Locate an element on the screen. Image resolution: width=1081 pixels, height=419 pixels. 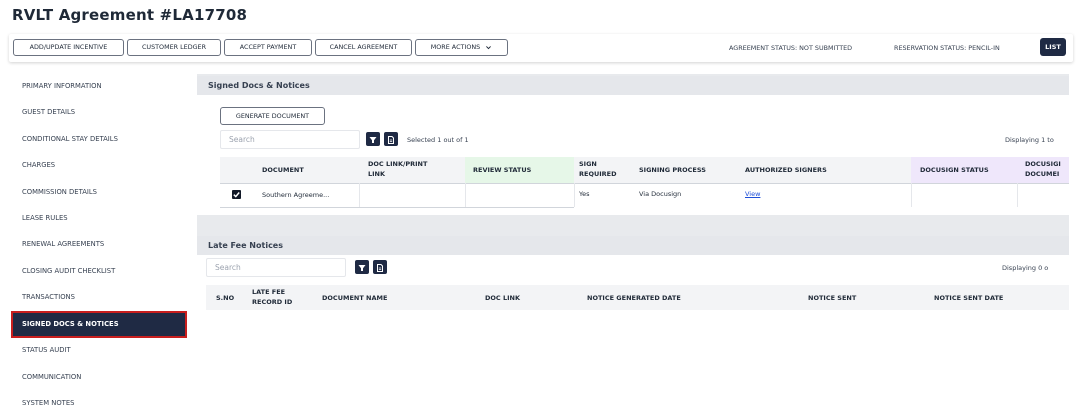
sidebar-item-communication: COMMUNICATION is located at coordinates (99, 377).